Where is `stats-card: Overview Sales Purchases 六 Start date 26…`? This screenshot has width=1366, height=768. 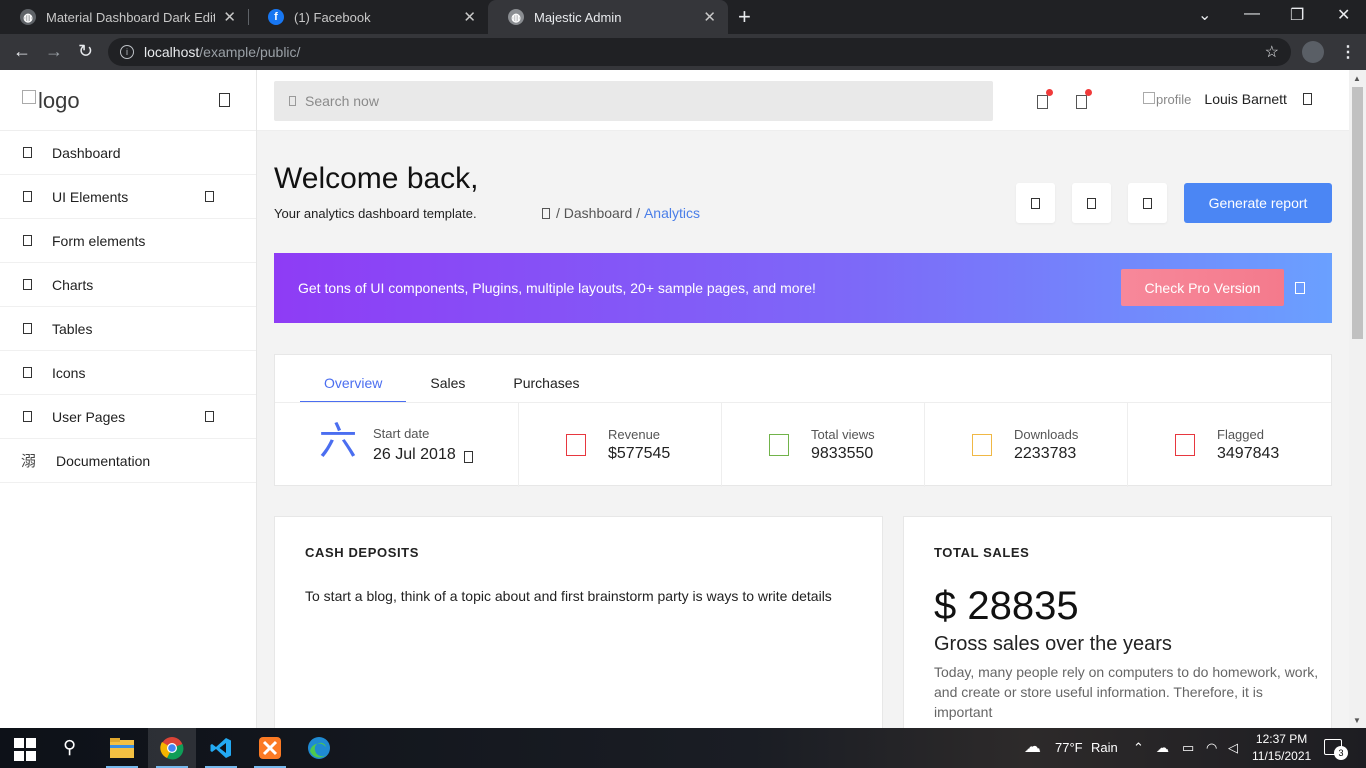
stats-card: Overview Sales Purchases 六 Start date 26… is located at coordinates (803, 420).